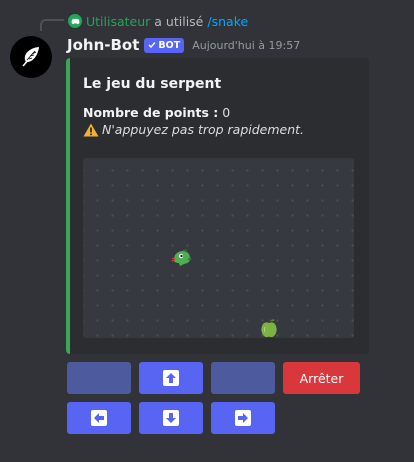 This screenshot has width=414, height=462. What do you see at coordinates (152, 84) in the screenshot?
I see `embed-title: Le jeu du serpent` at bounding box center [152, 84].